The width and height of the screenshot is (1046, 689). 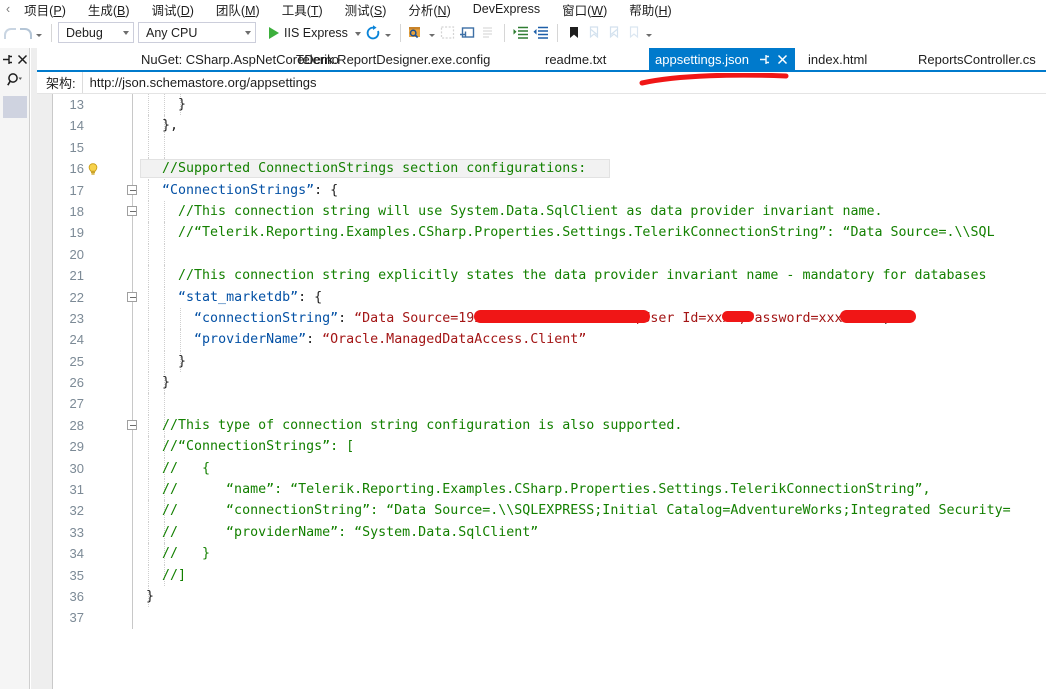 I want to click on search-icon, so click(x=15, y=82).